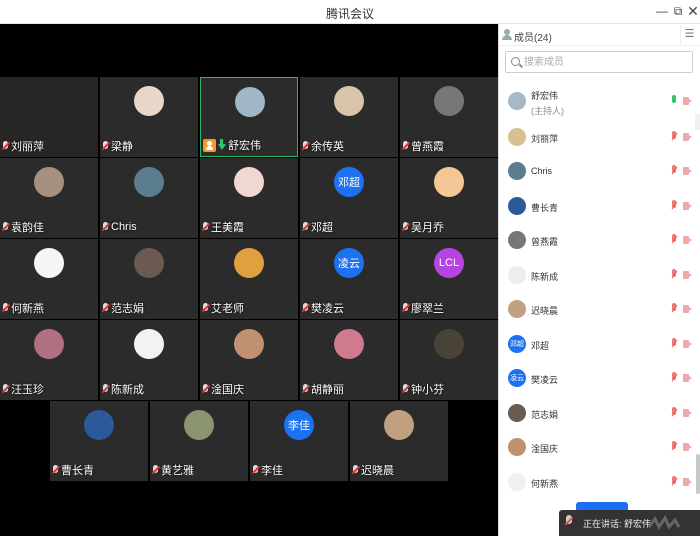 The height and width of the screenshot is (536, 700). What do you see at coordinates (99, 441) in the screenshot?
I see `video-tile: 曹长青` at bounding box center [99, 441].